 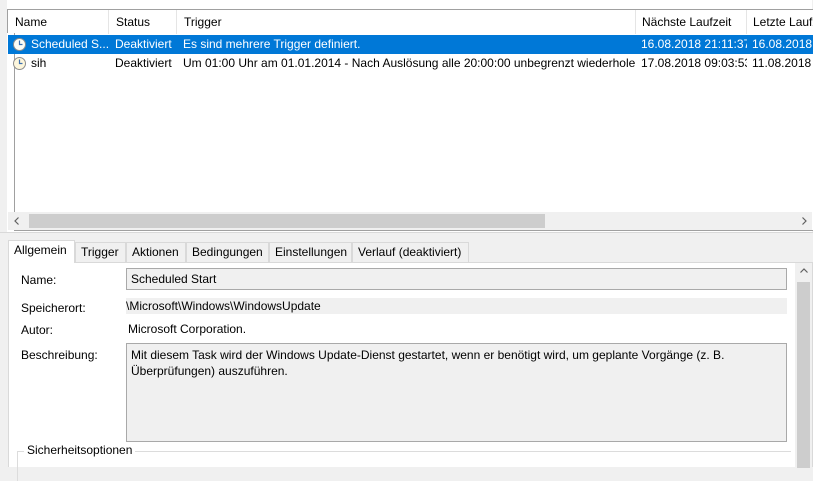 I want to click on task-name: sih, so click(x=39, y=63).